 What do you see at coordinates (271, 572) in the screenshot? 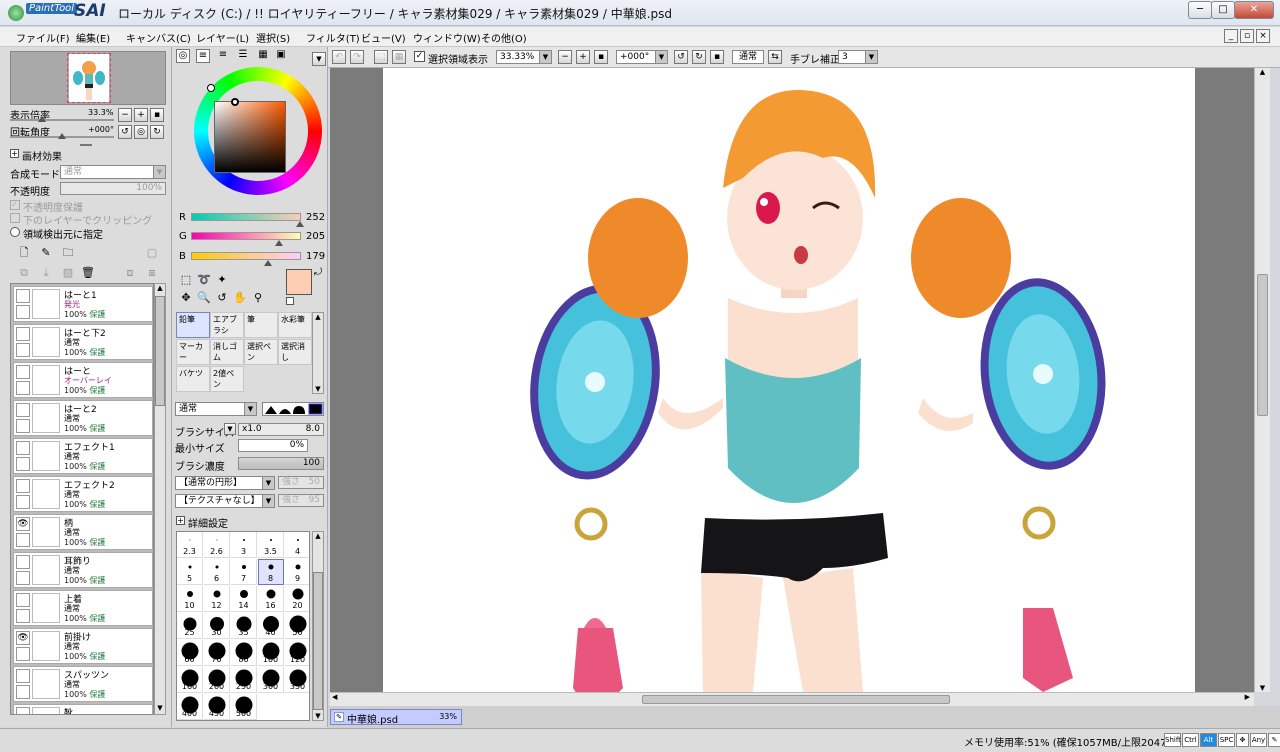
I see `brush-size-cell: 8` at bounding box center [271, 572].